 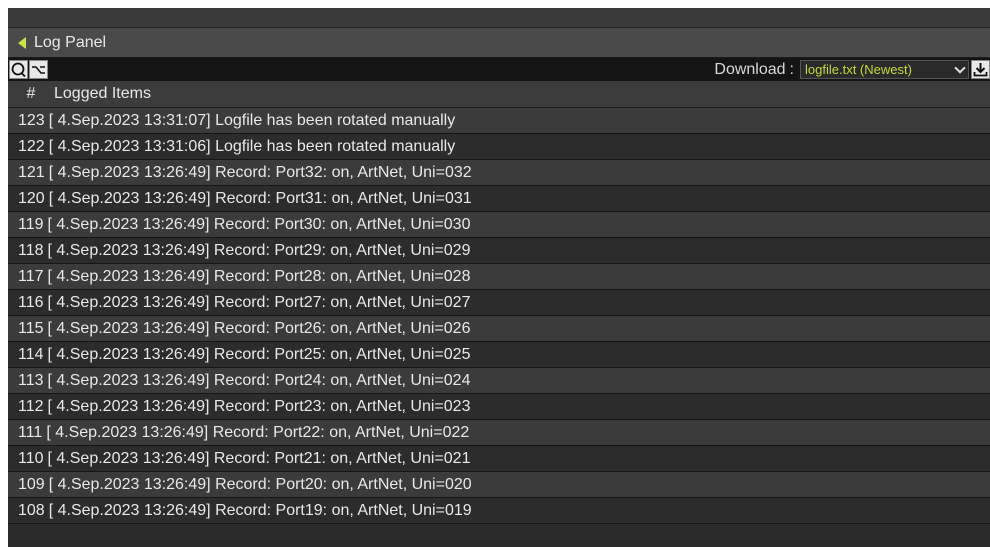 What do you see at coordinates (30, 432) in the screenshot?
I see `row-number: 111` at bounding box center [30, 432].